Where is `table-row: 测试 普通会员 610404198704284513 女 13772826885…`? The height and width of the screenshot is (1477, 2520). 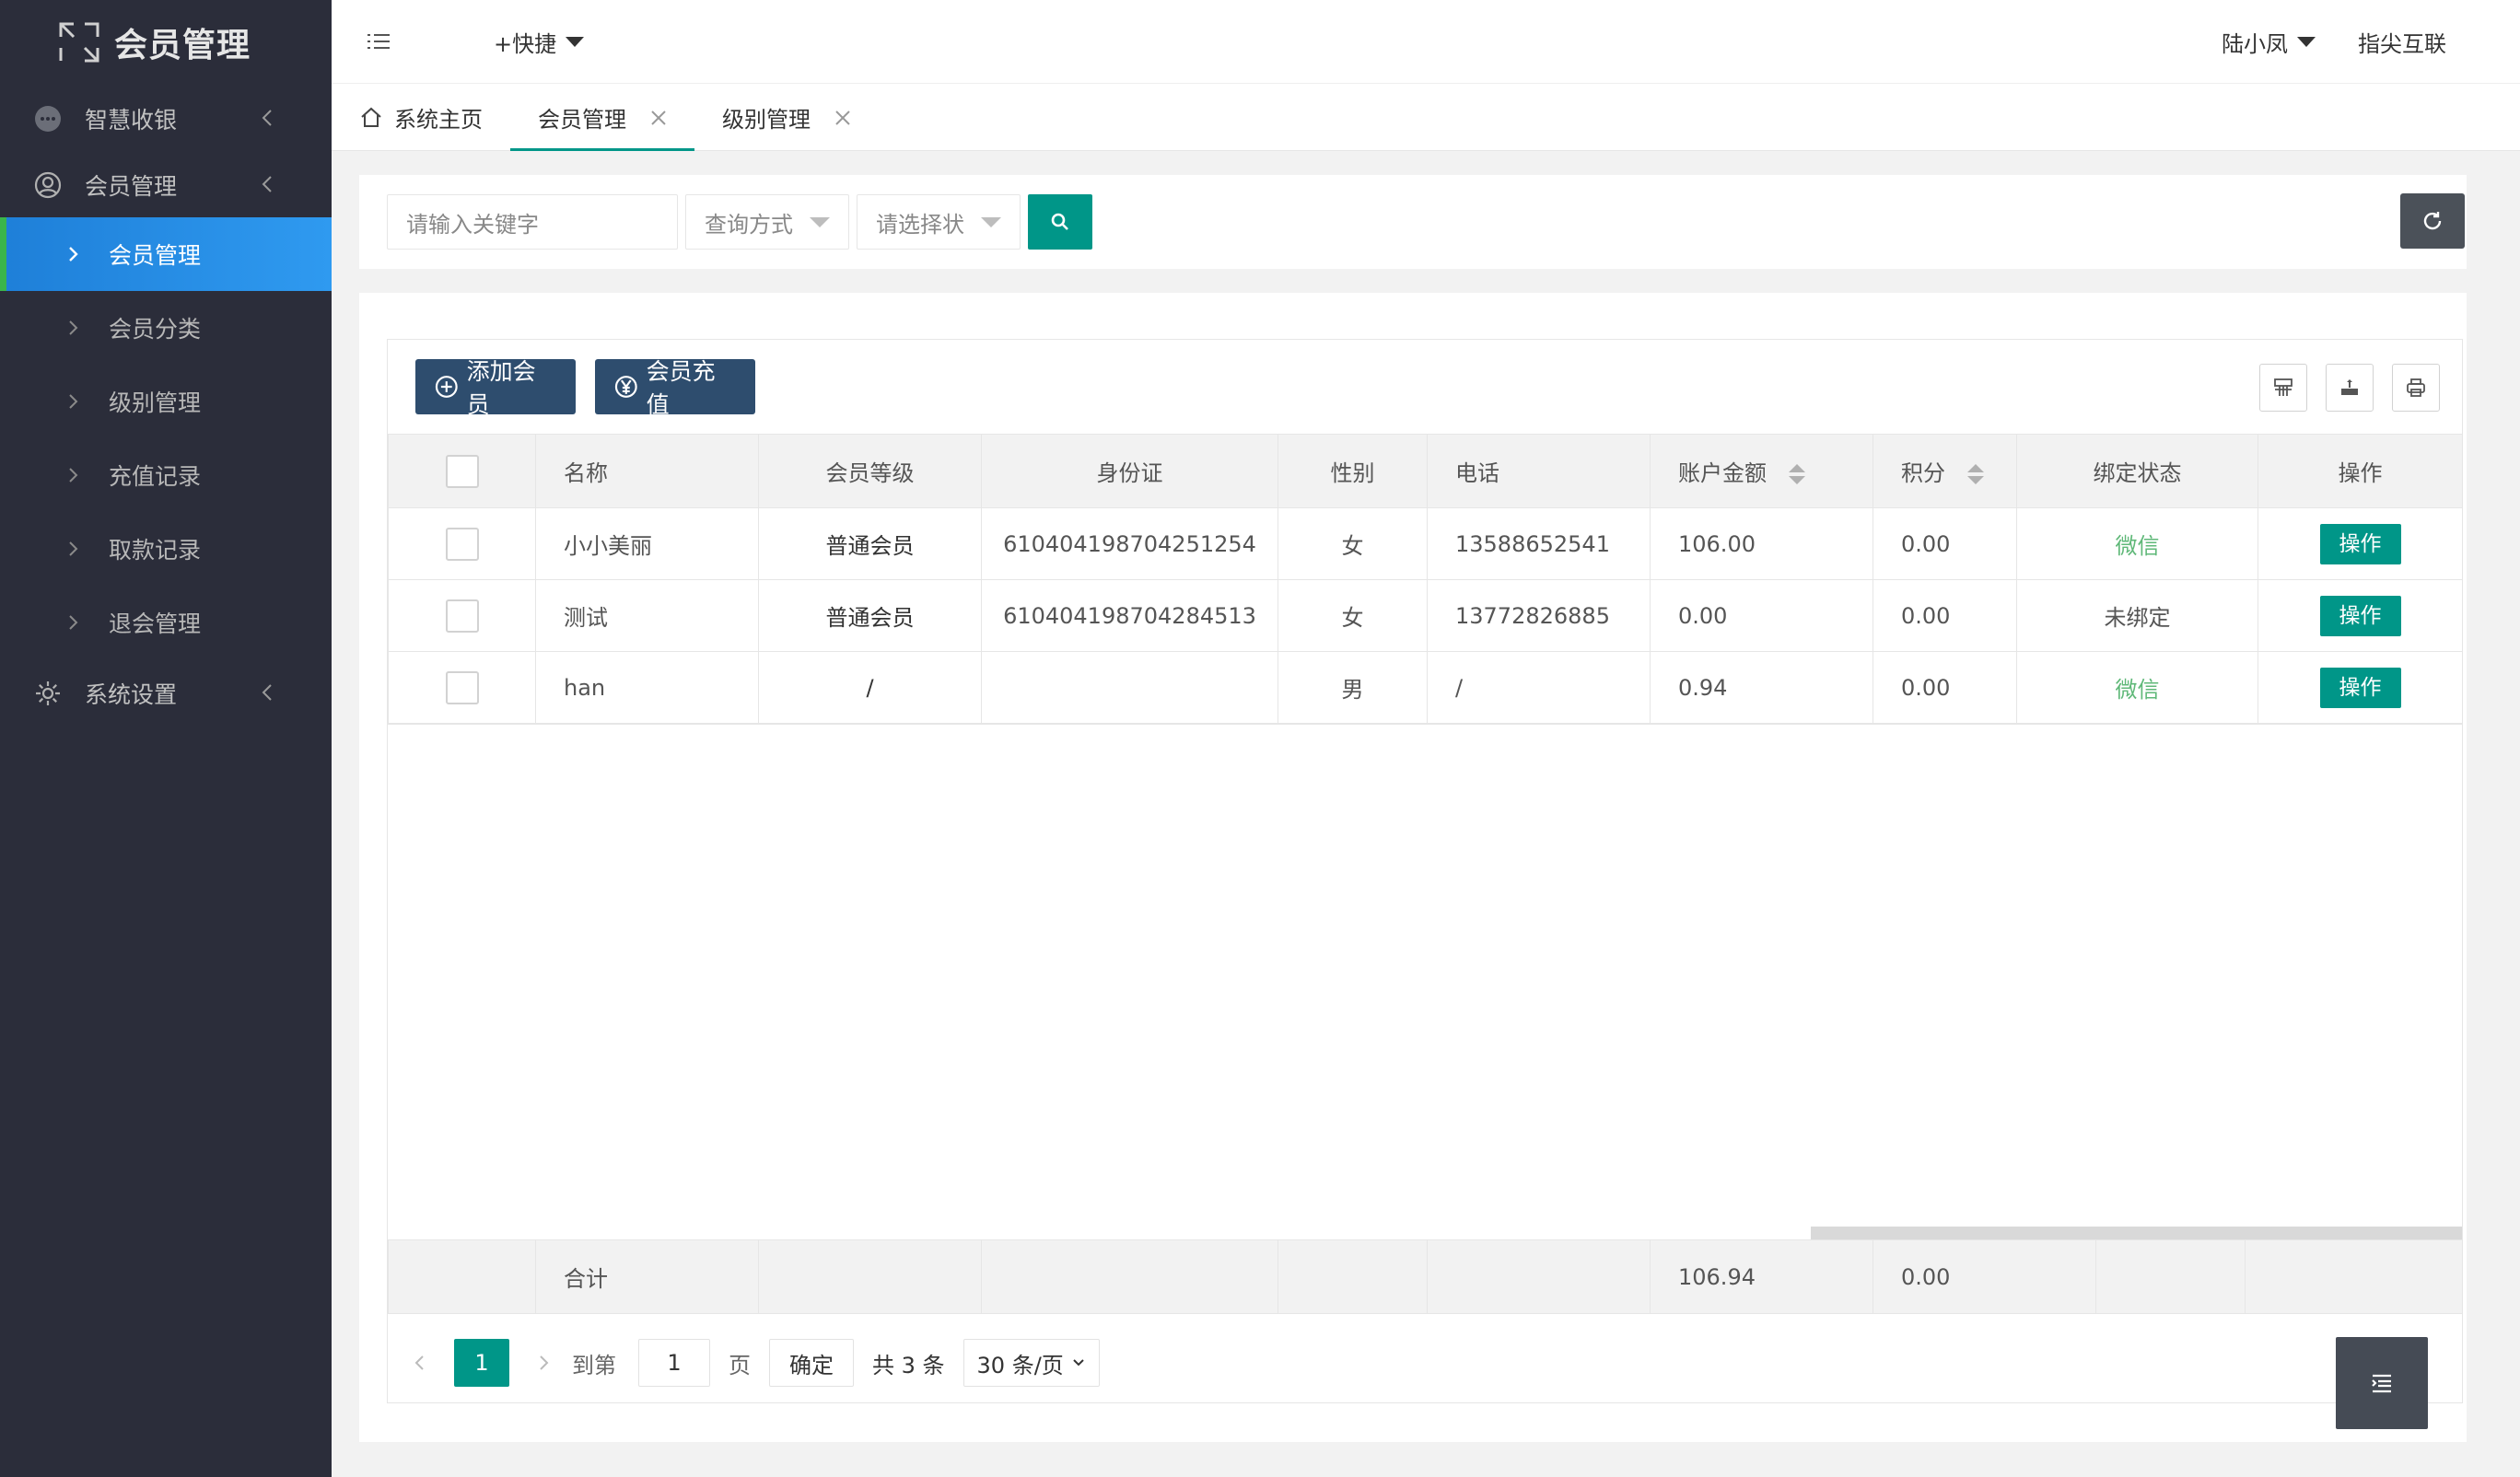
table-row: 测试 普通会员 610404198704284513 女 13772826885… is located at coordinates (1425, 615).